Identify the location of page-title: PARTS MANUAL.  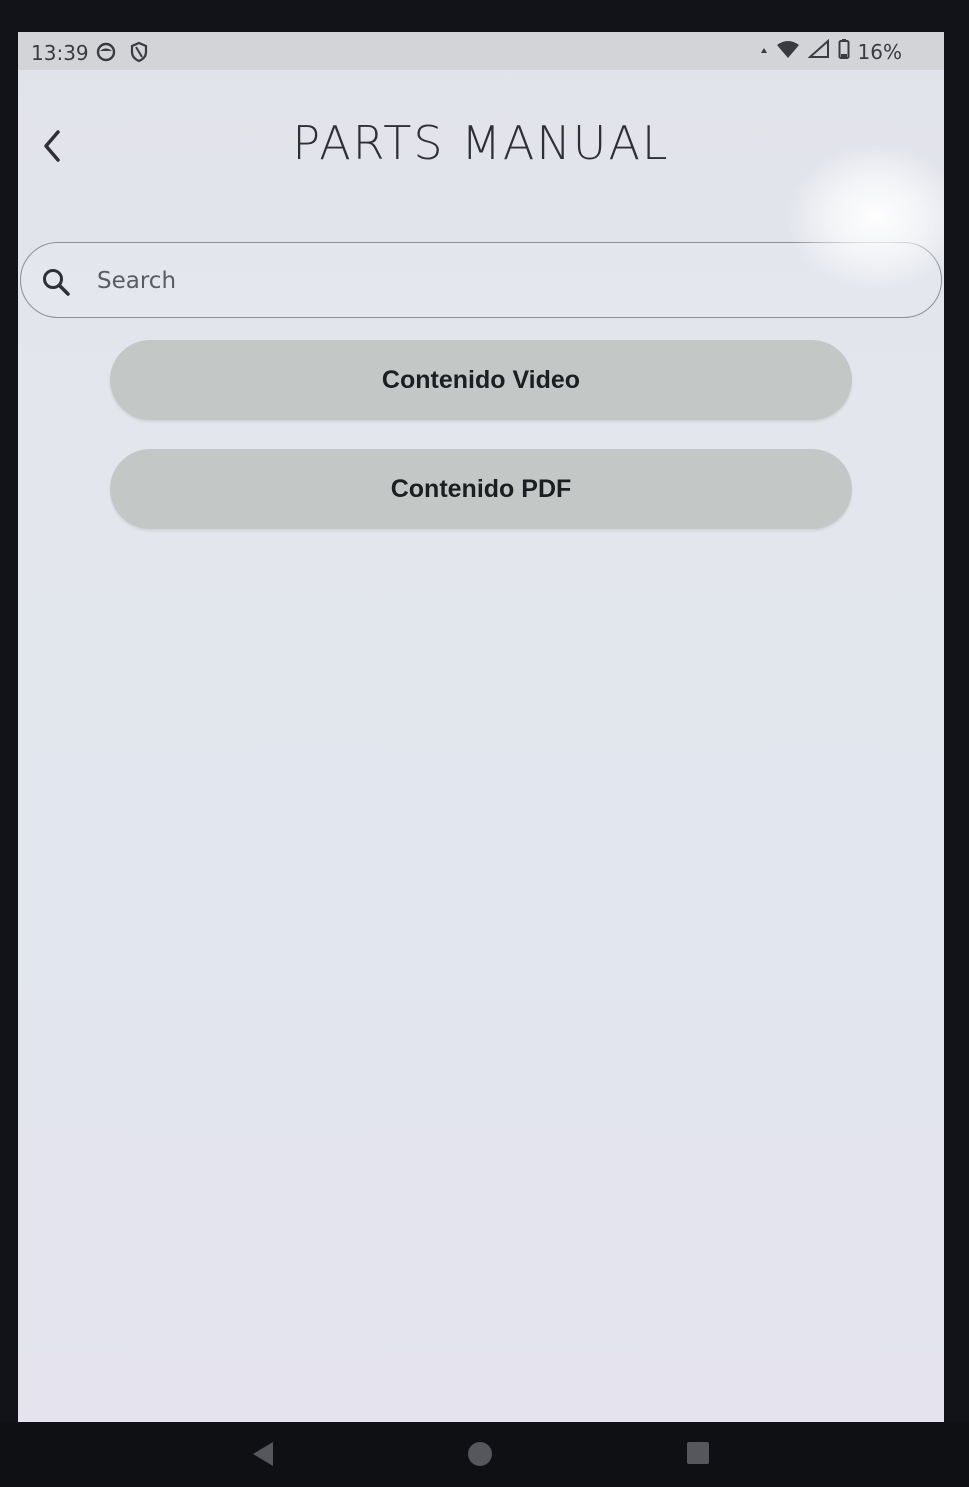
(481, 143).